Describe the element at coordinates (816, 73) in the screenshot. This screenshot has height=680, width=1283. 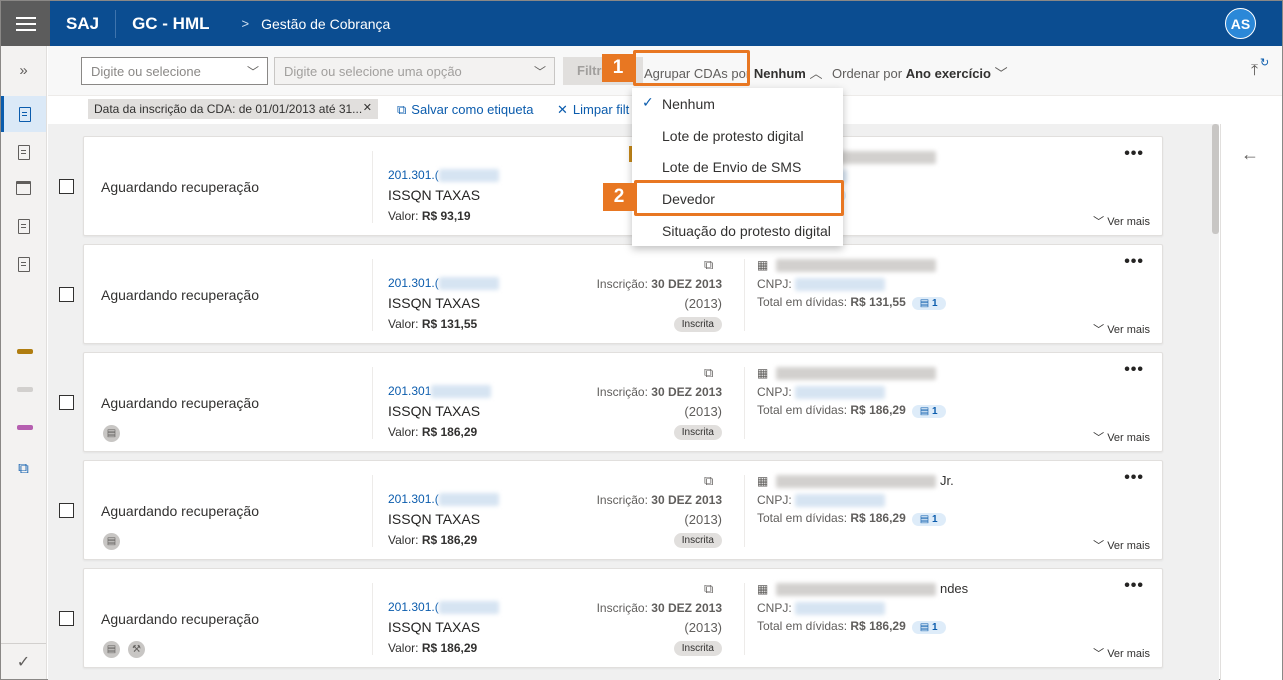
I see `chevron-up-icon: ︿` at that location.